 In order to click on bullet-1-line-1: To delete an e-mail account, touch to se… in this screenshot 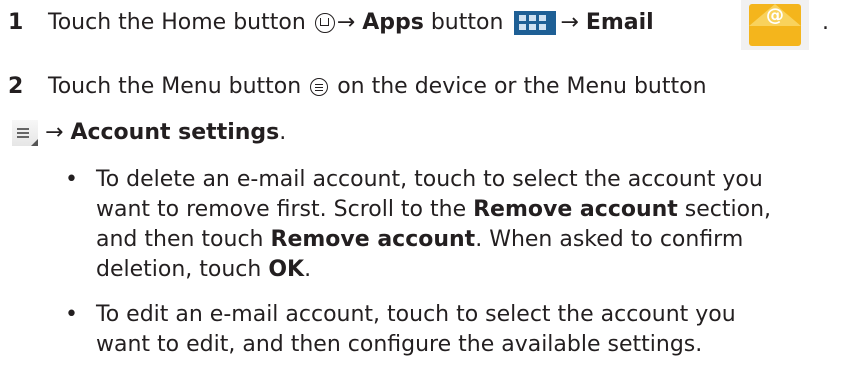, I will do `click(429, 179)`.